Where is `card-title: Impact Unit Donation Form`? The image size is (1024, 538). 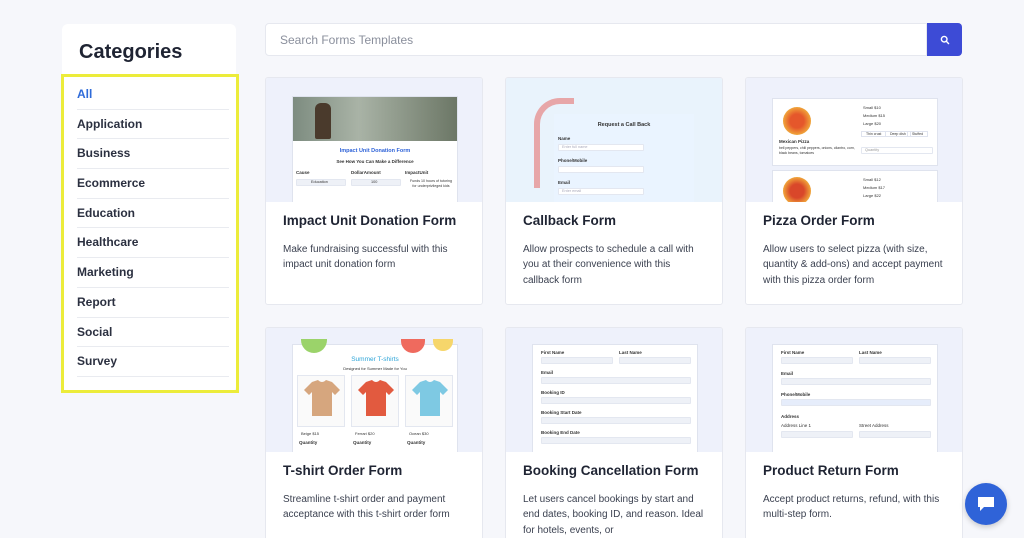
card-title: Impact Unit Donation Form is located at coordinates (370, 220).